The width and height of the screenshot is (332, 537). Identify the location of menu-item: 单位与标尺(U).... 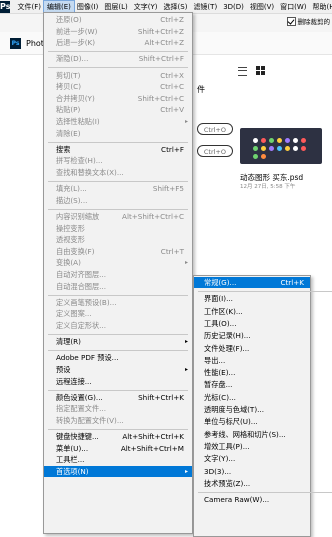
(252, 421).